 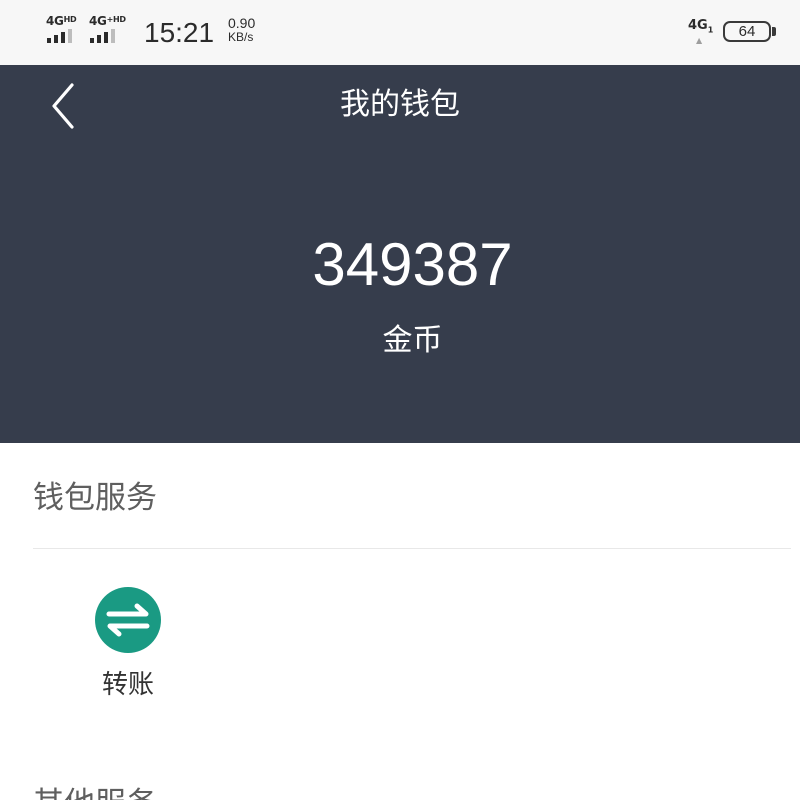 I want to click on section-divider, so click(x=412, y=548).